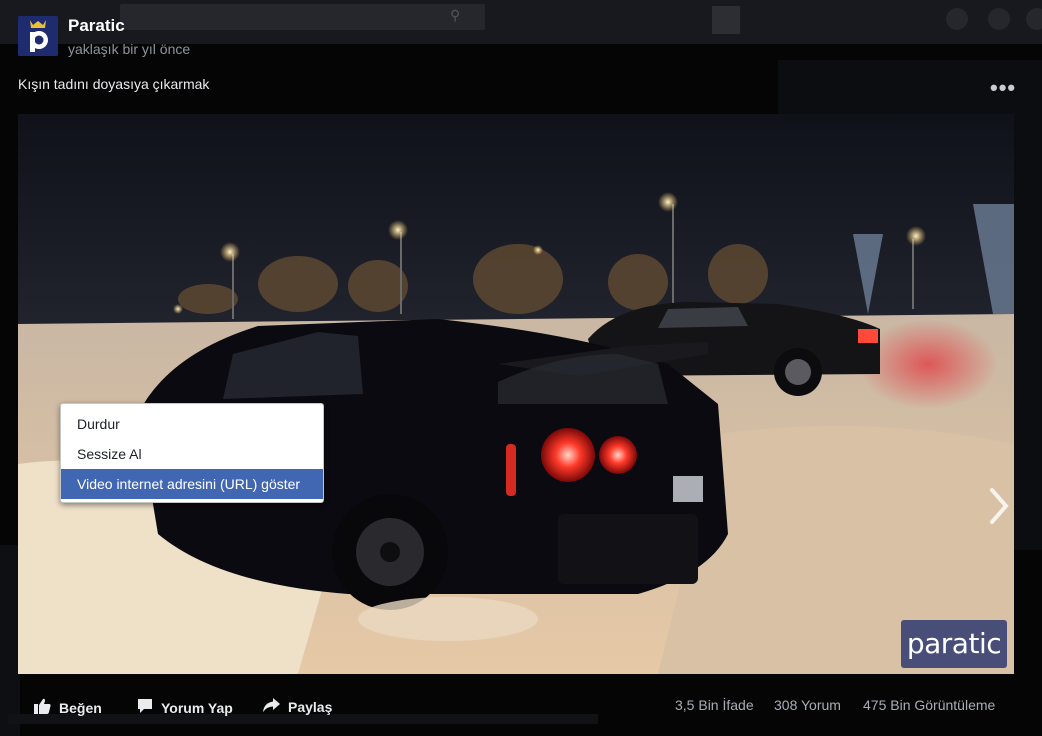 This screenshot has width=1042, height=736. I want to click on background-avatar, so click(726, 20).